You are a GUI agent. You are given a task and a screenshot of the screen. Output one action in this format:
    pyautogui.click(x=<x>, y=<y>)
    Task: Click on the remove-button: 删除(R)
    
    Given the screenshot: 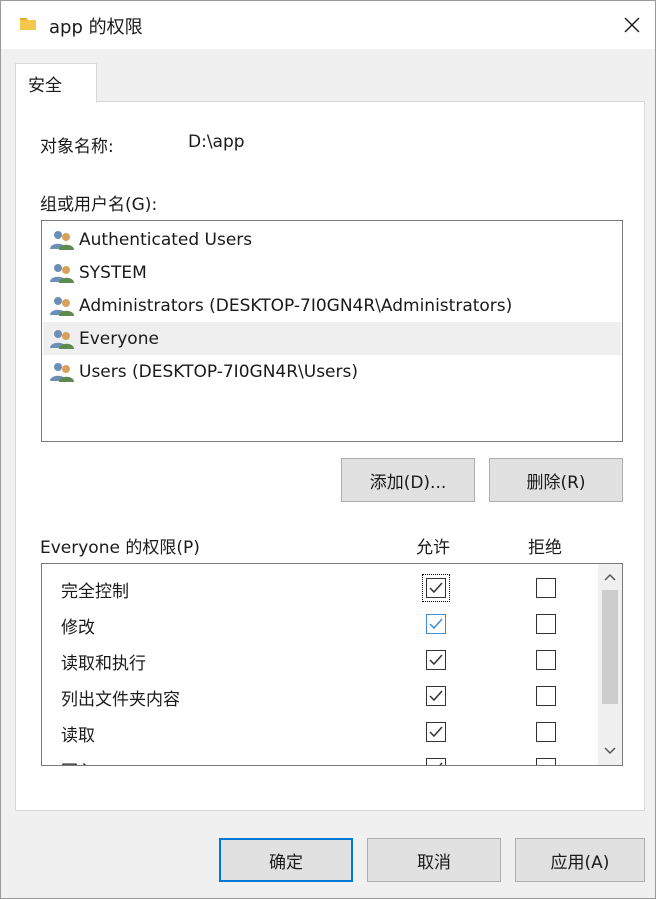 What is the action you would take?
    pyautogui.click(x=556, y=480)
    